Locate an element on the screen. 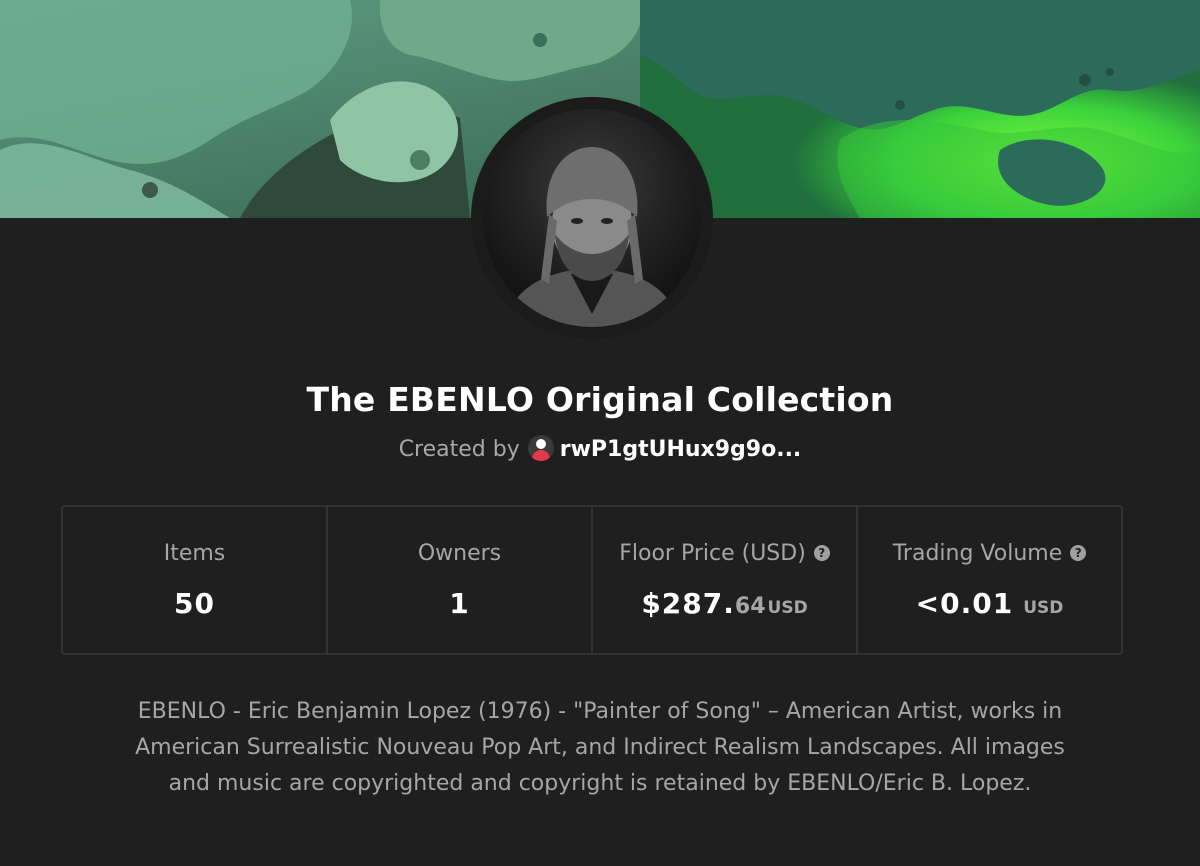  stat-label-items: Items is located at coordinates (194, 553).